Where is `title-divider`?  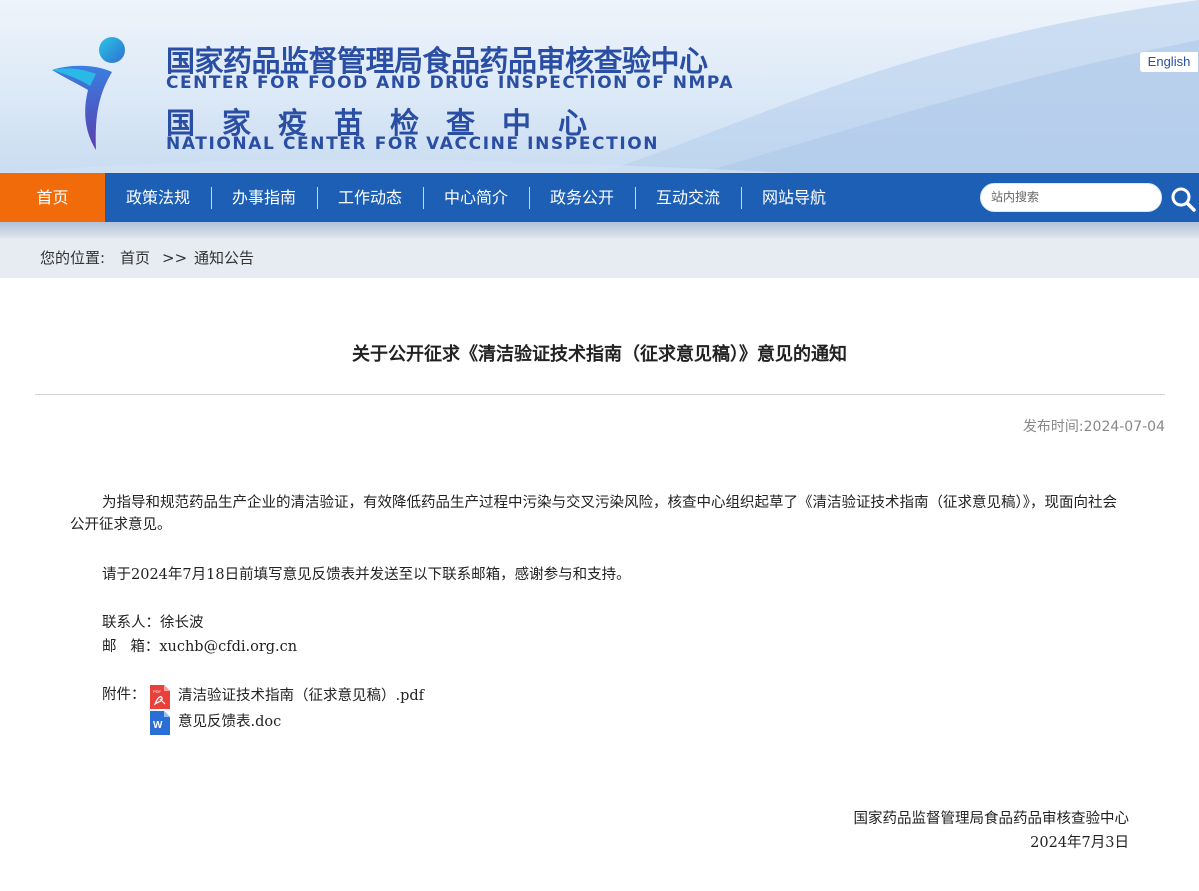 title-divider is located at coordinates (600, 394).